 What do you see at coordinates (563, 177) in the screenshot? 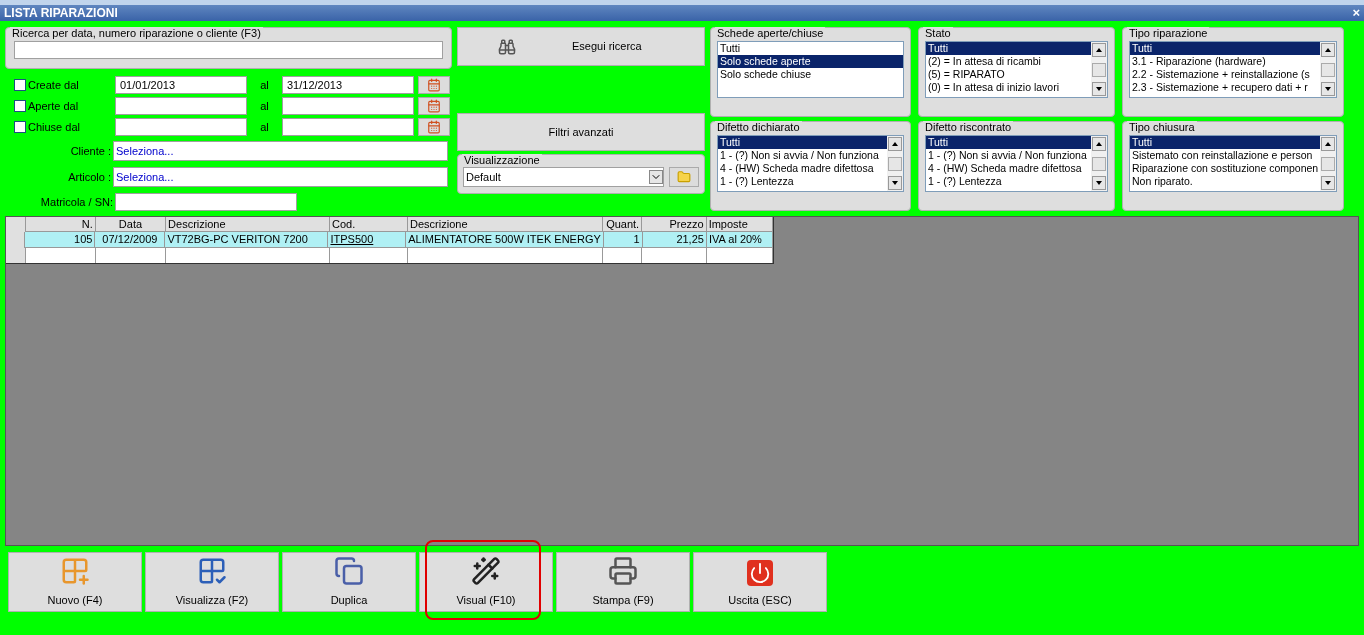
I see `view-dropdown: Default` at bounding box center [563, 177].